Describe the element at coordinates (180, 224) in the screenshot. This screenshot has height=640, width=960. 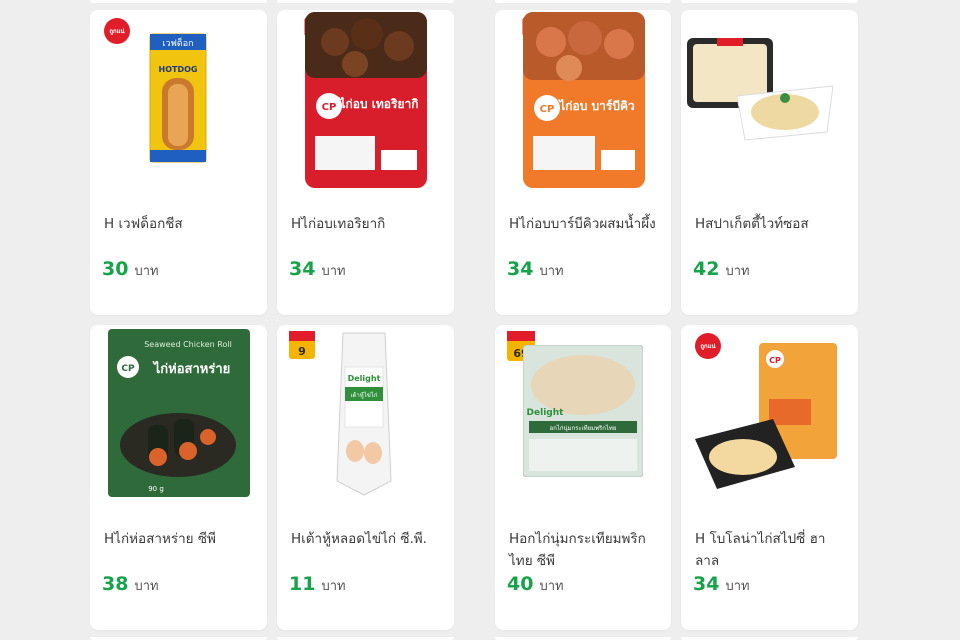
I see `product-name: H เวฟด็อกชีส` at that location.